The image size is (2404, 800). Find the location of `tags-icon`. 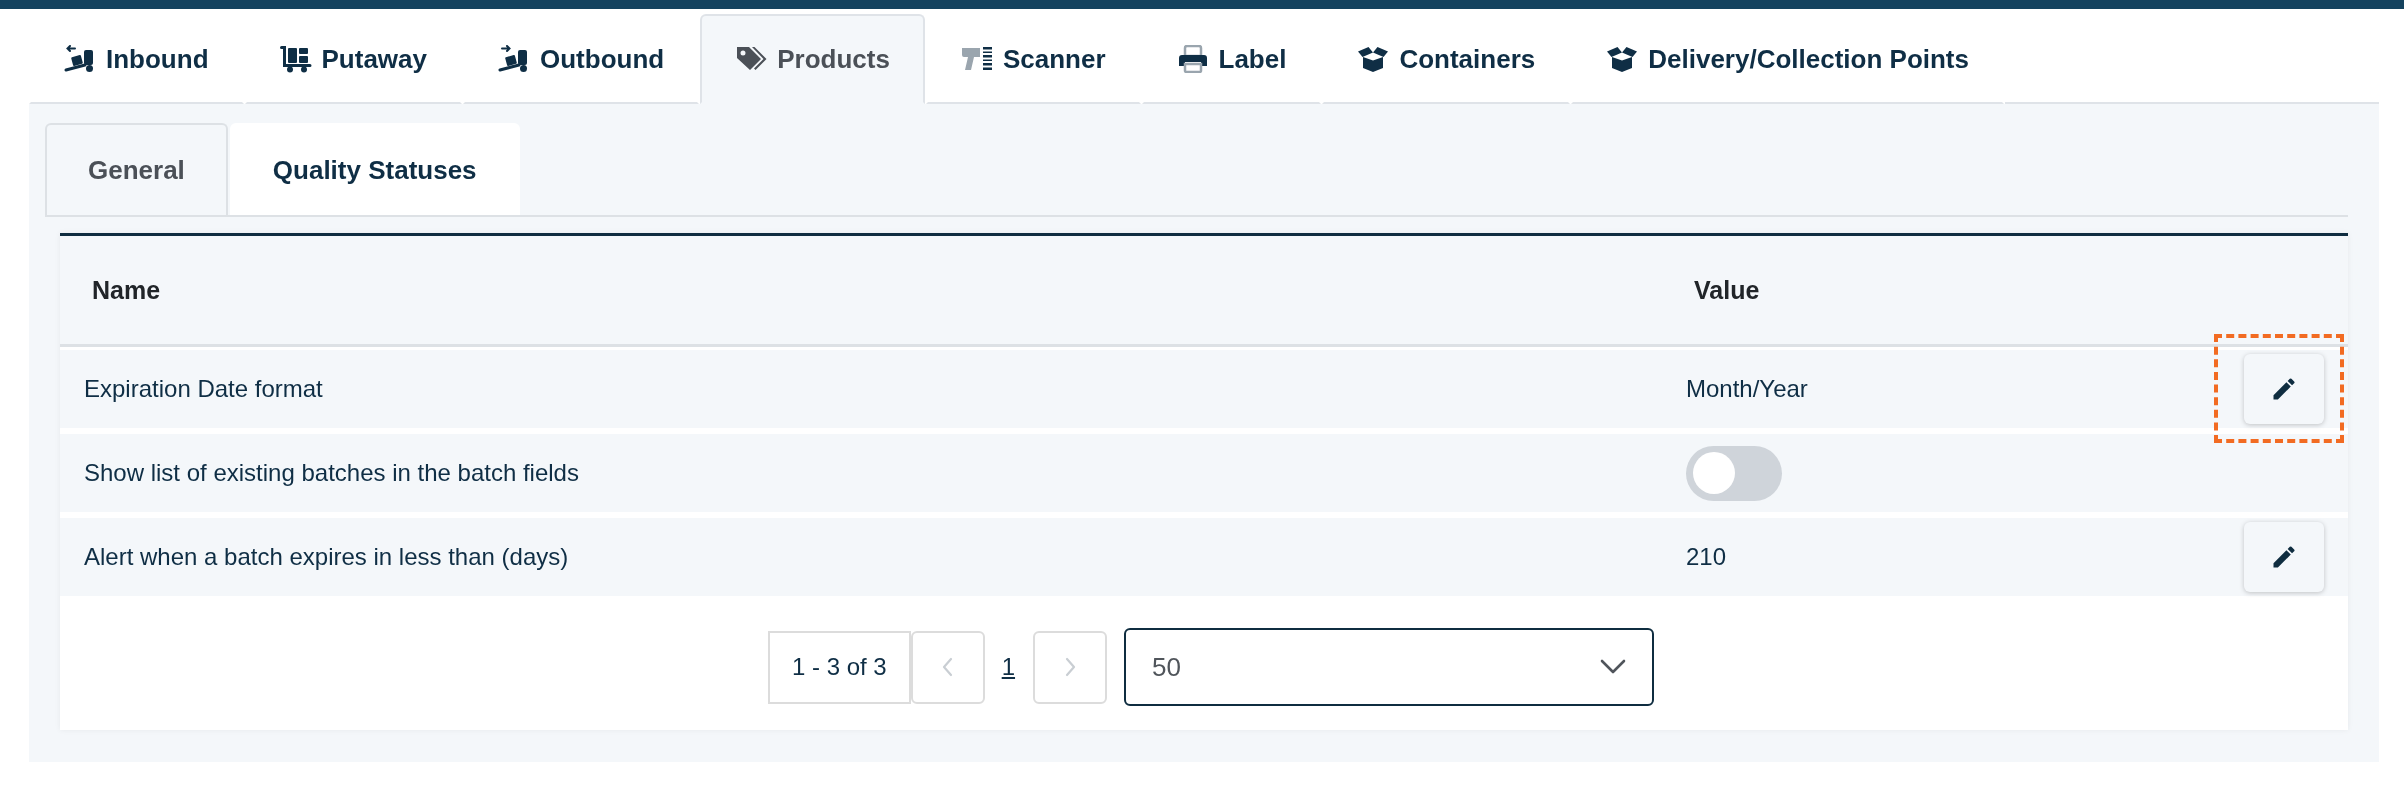

tags-icon is located at coordinates (751, 59).